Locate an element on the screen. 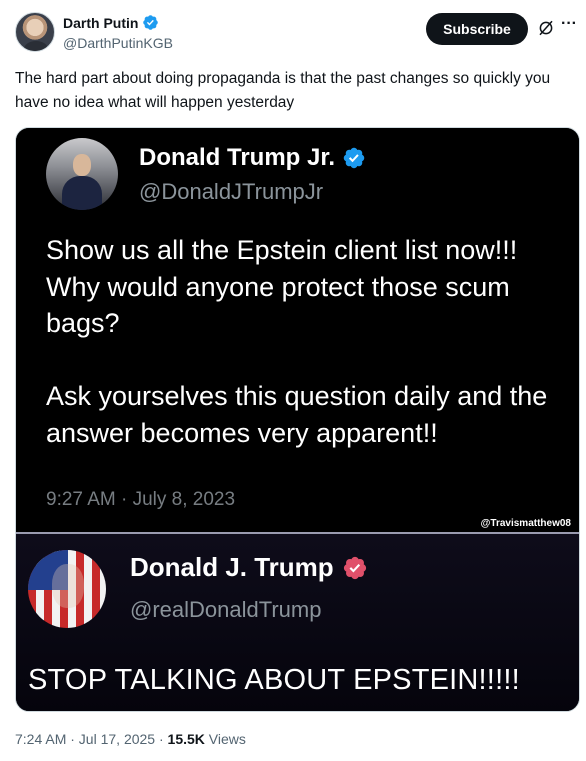 Image resolution: width=586 pixels, height=761 pixels. post-header: Darth Putin @DarthPutinKGB Subscribe ··· is located at coordinates (293, 32).